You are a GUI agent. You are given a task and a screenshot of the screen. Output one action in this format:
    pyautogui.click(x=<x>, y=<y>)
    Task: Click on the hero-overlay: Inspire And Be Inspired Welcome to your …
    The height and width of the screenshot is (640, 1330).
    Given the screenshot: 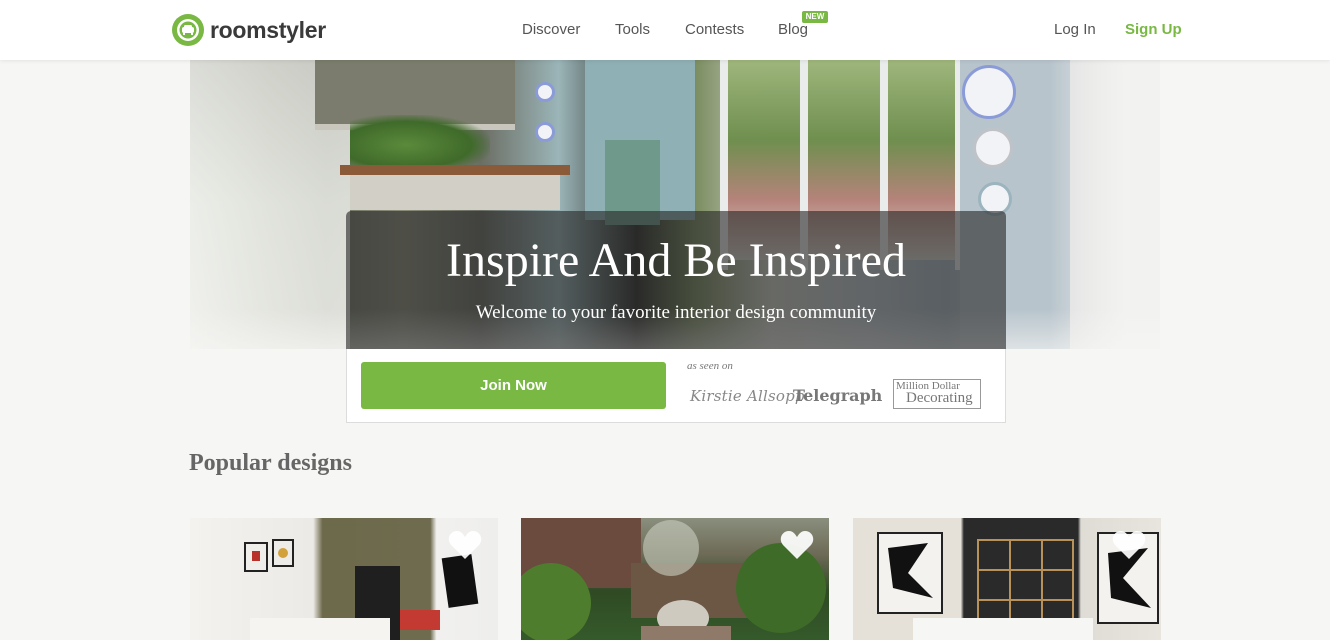 What is the action you would take?
    pyautogui.click(x=676, y=280)
    